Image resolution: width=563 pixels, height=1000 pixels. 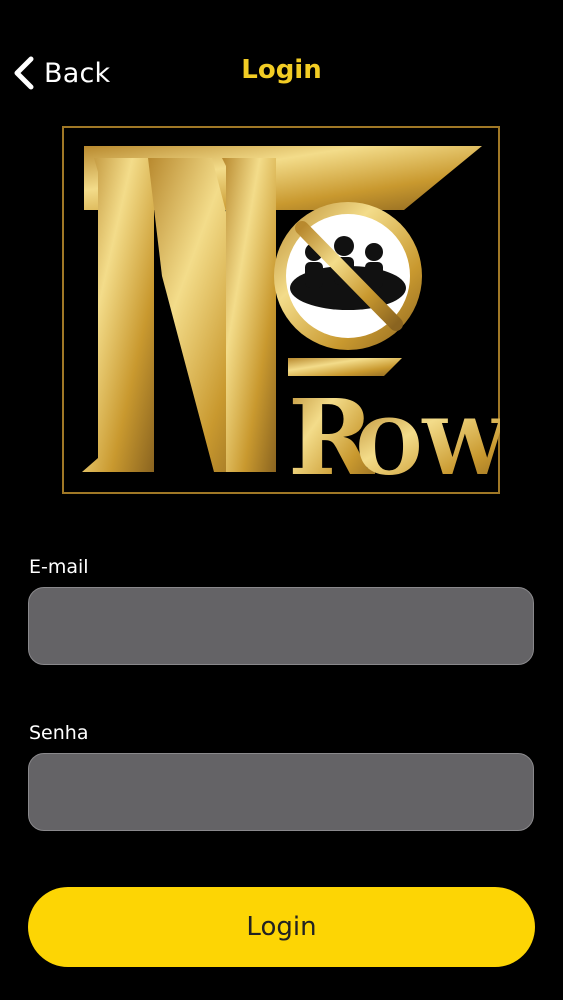 What do you see at coordinates (348, 276) in the screenshot?
I see `no-people-sign-icon` at bounding box center [348, 276].